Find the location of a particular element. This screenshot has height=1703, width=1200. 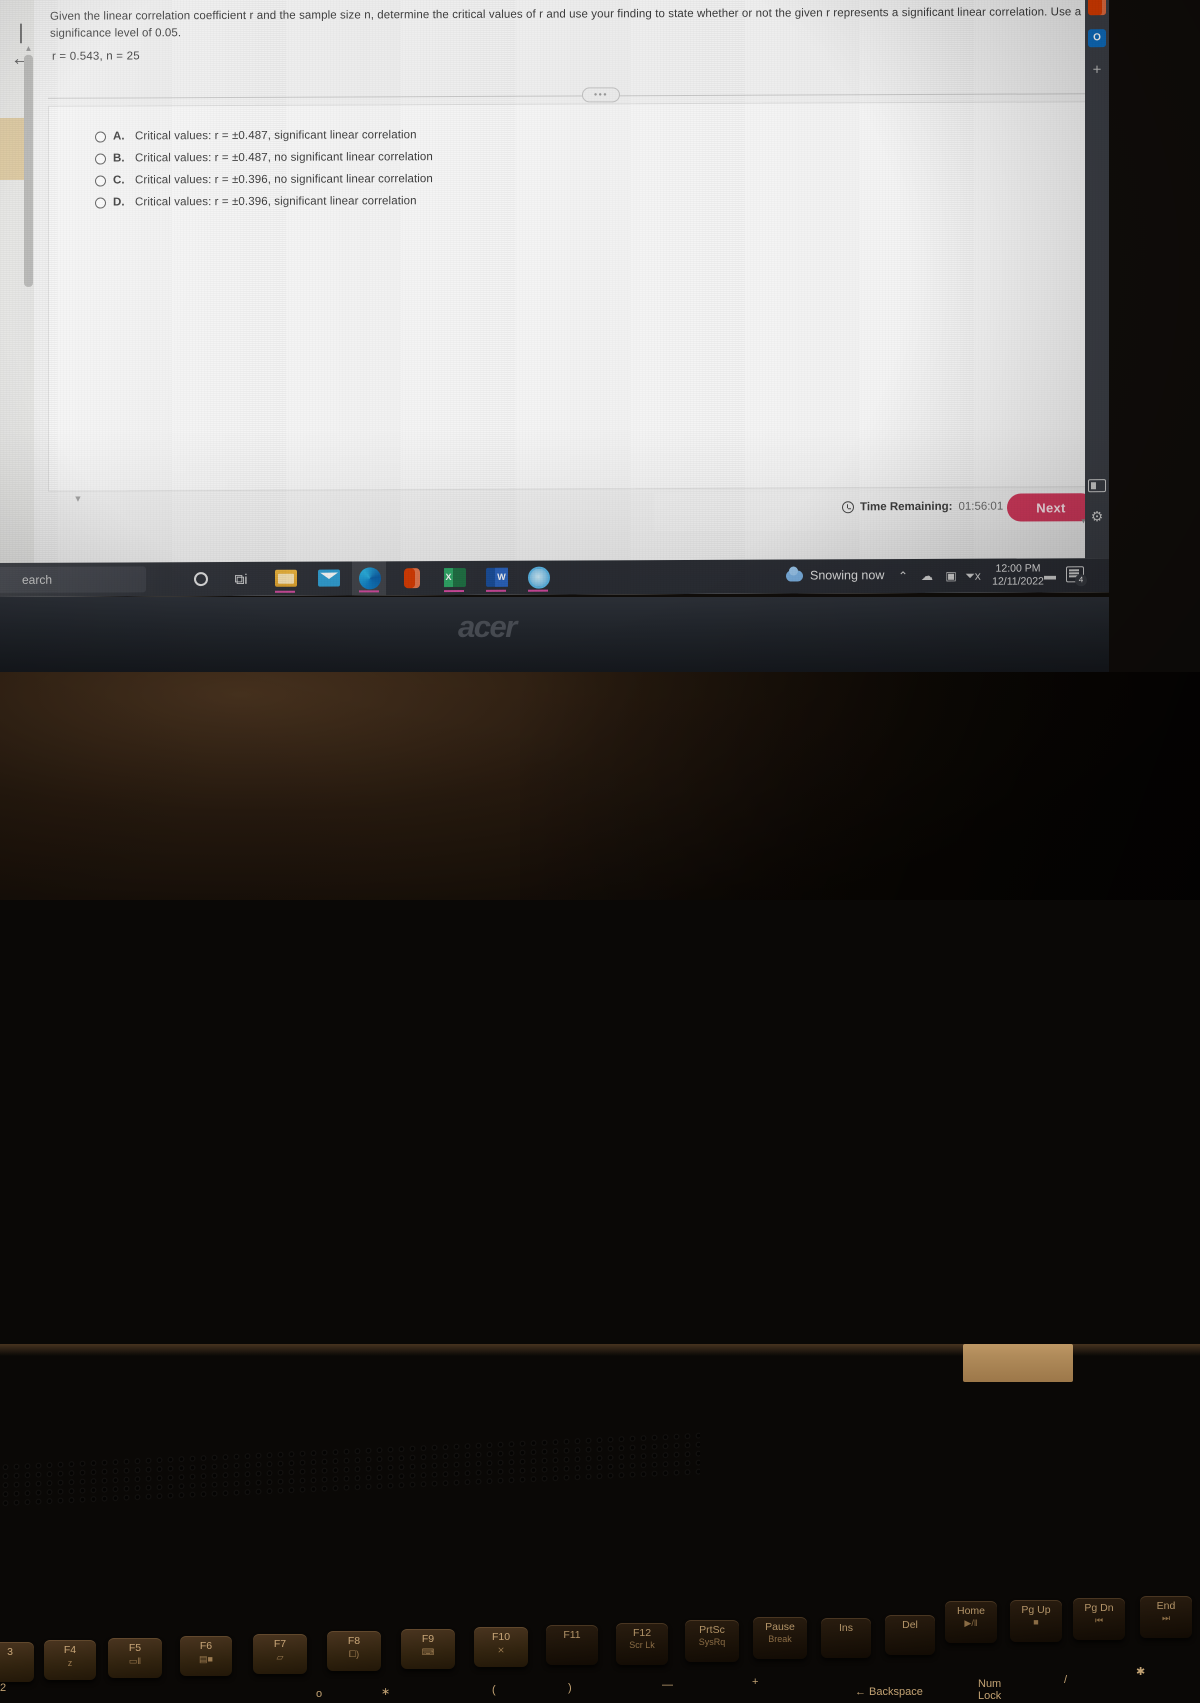

key-f12: F12 Scr Lk is located at coordinates (642, 1644).